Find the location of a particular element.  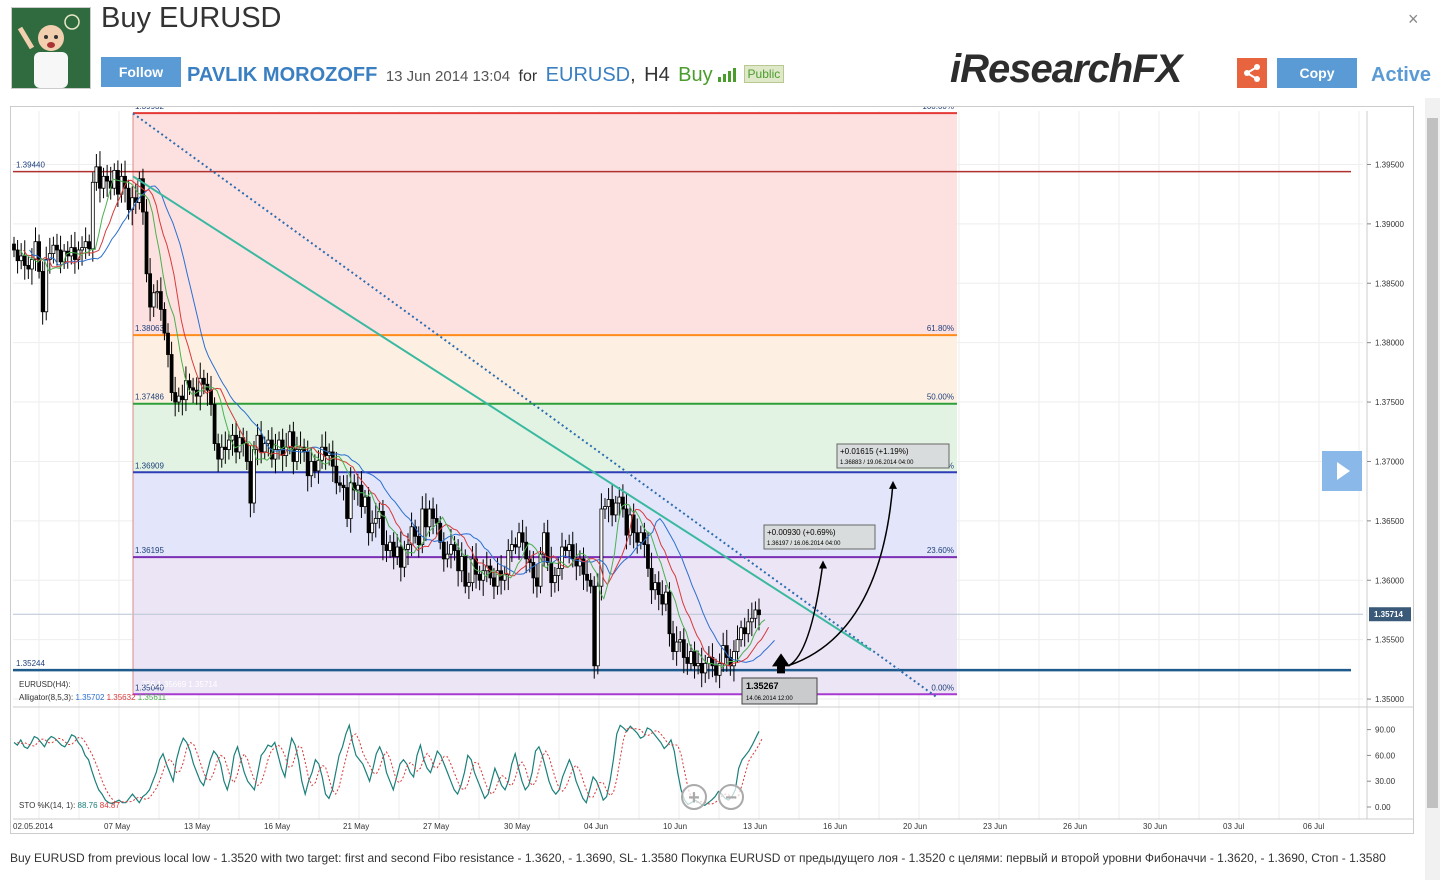

fib-price-label: 1.38063 is located at coordinates (149, 328).